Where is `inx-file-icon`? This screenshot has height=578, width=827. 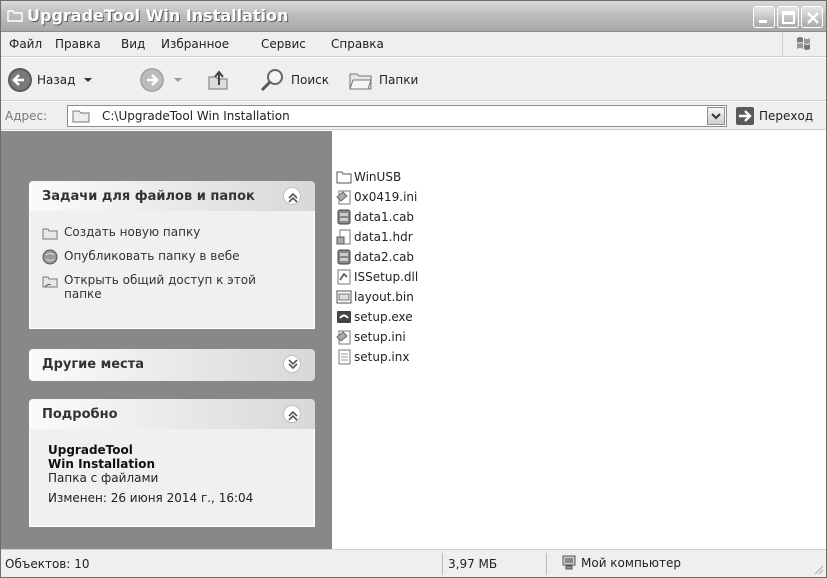 inx-file-icon is located at coordinates (344, 356).